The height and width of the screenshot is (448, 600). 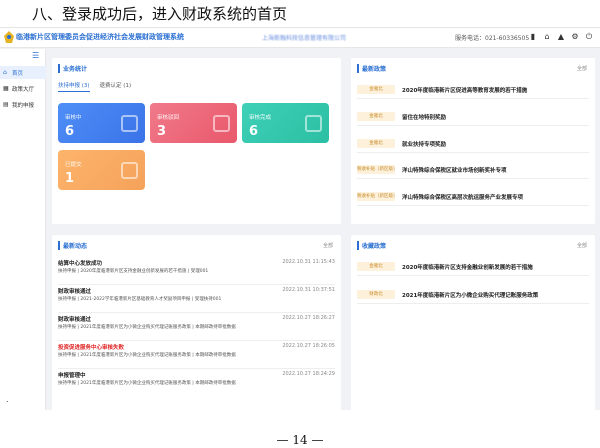 I want to click on dynamic-date: 2022.10.27 18:26:27, so click(x=308, y=318).